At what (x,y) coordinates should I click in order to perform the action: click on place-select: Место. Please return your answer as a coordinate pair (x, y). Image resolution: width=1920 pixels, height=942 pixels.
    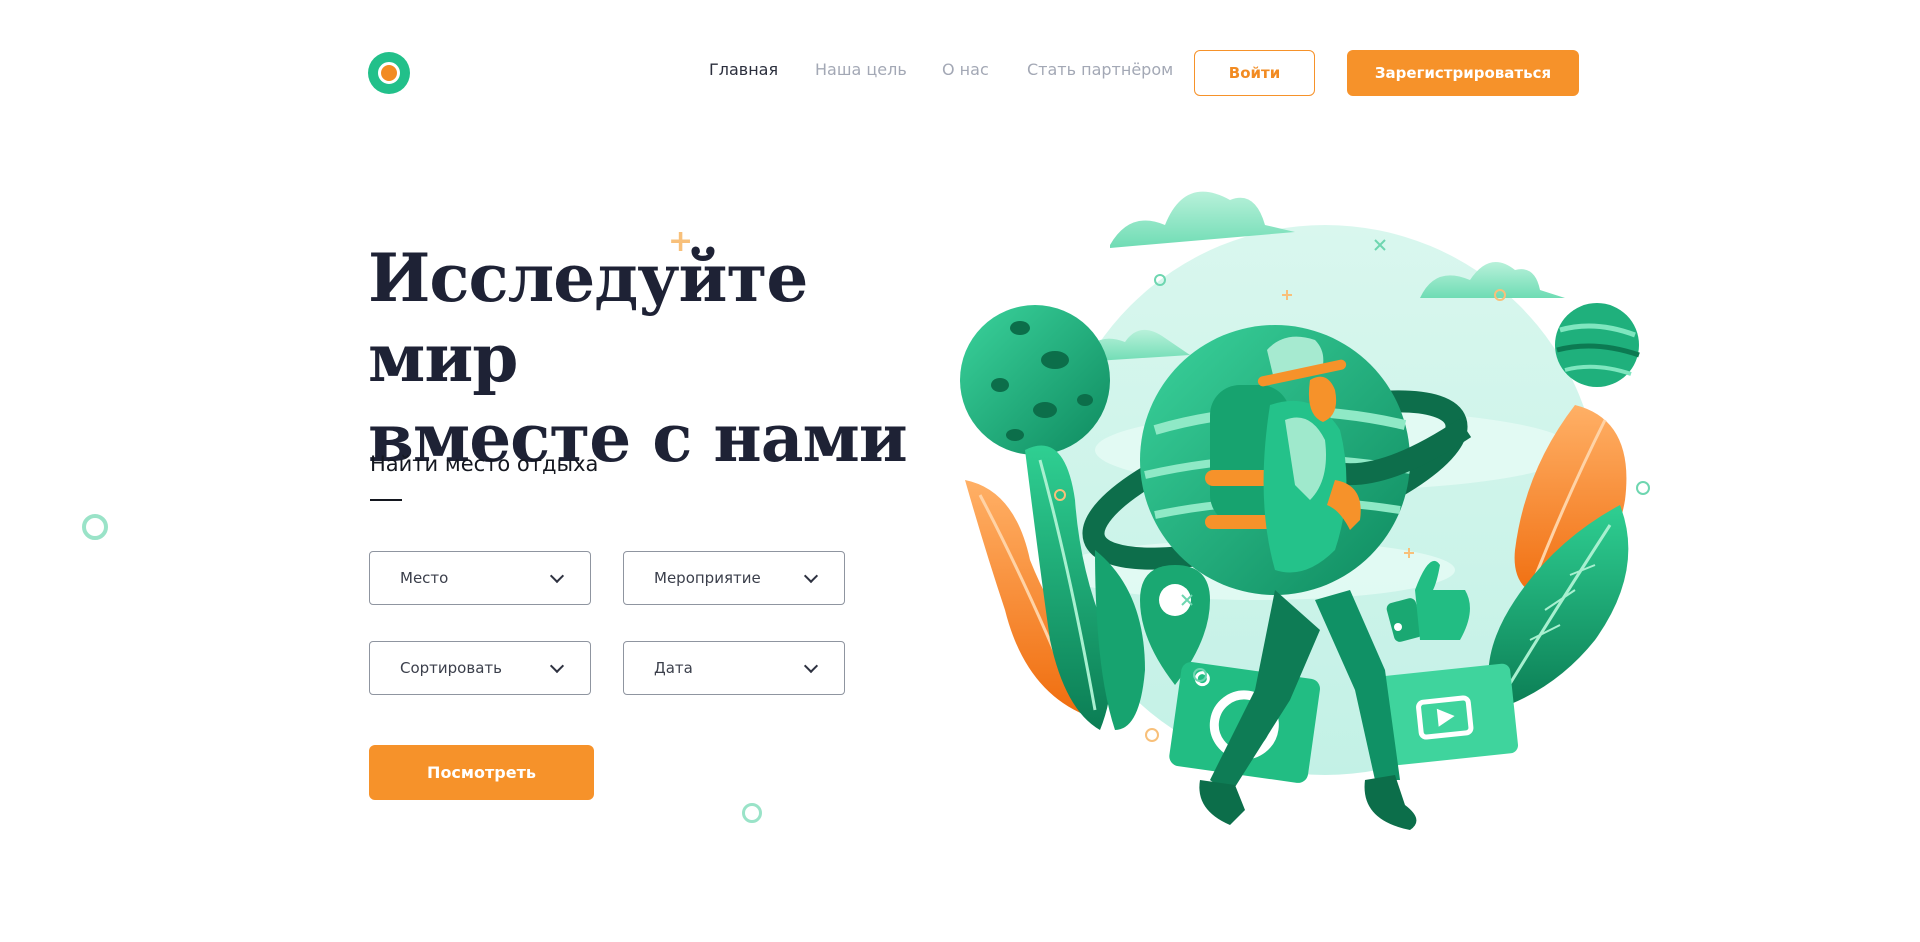
    Looking at the image, I should click on (480, 578).